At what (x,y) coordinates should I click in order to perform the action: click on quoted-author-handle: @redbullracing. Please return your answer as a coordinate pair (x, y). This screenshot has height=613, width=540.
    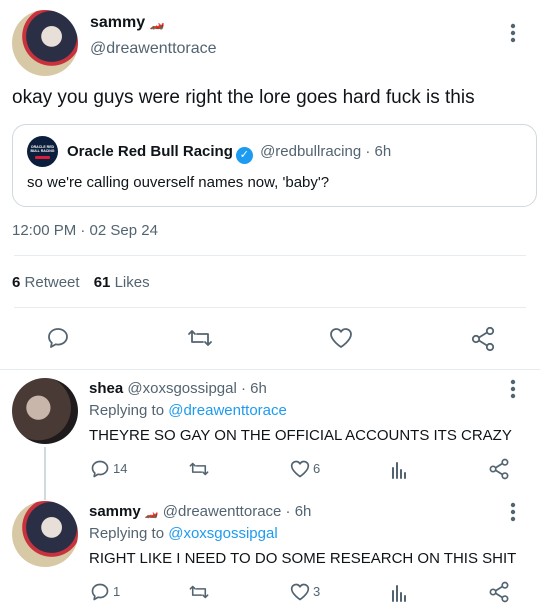
    Looking at the image, I should click on (310, 151).